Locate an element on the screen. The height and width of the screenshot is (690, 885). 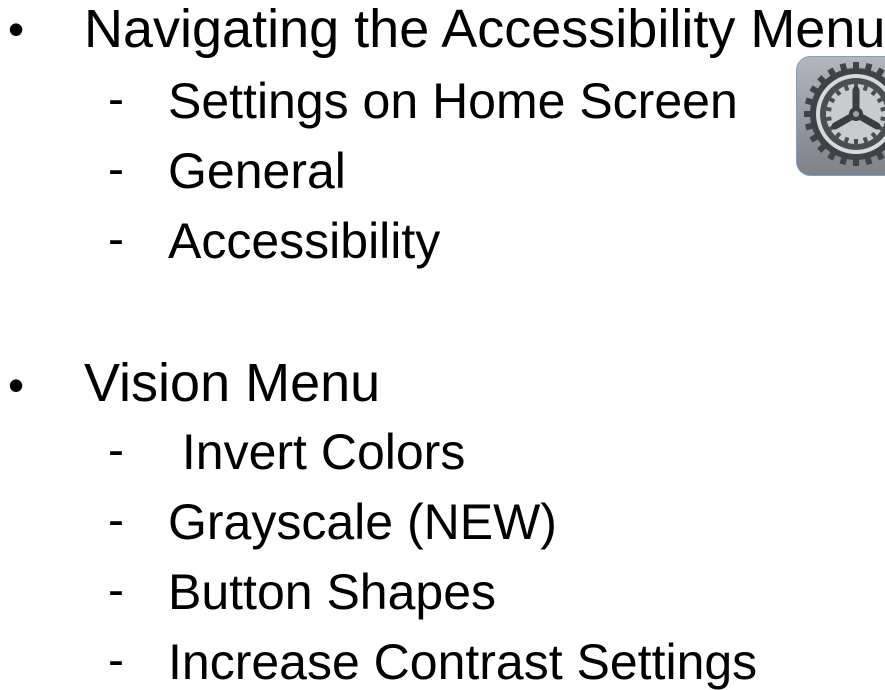
list-item-button-shapes: Button Shapes is located at coordinates (332, 592).